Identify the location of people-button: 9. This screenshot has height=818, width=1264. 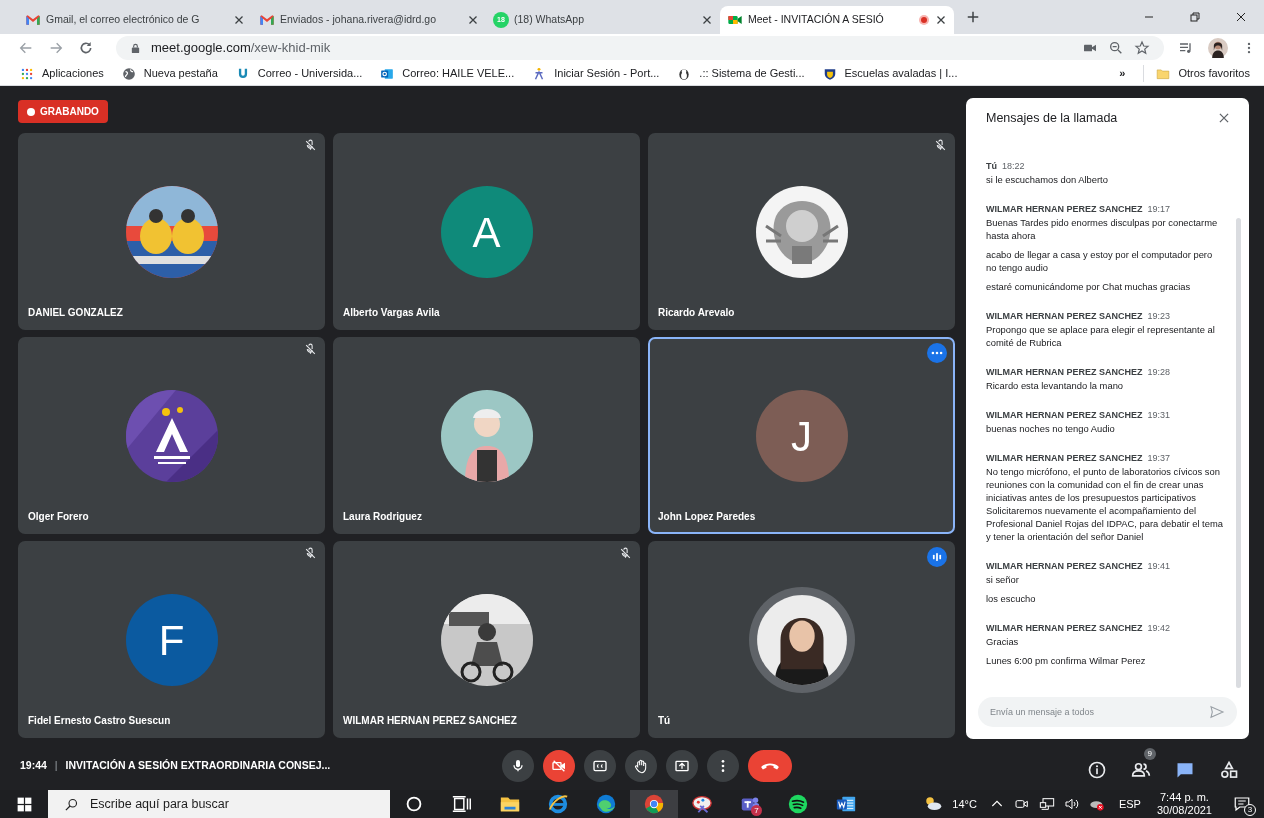
(1141, 765).